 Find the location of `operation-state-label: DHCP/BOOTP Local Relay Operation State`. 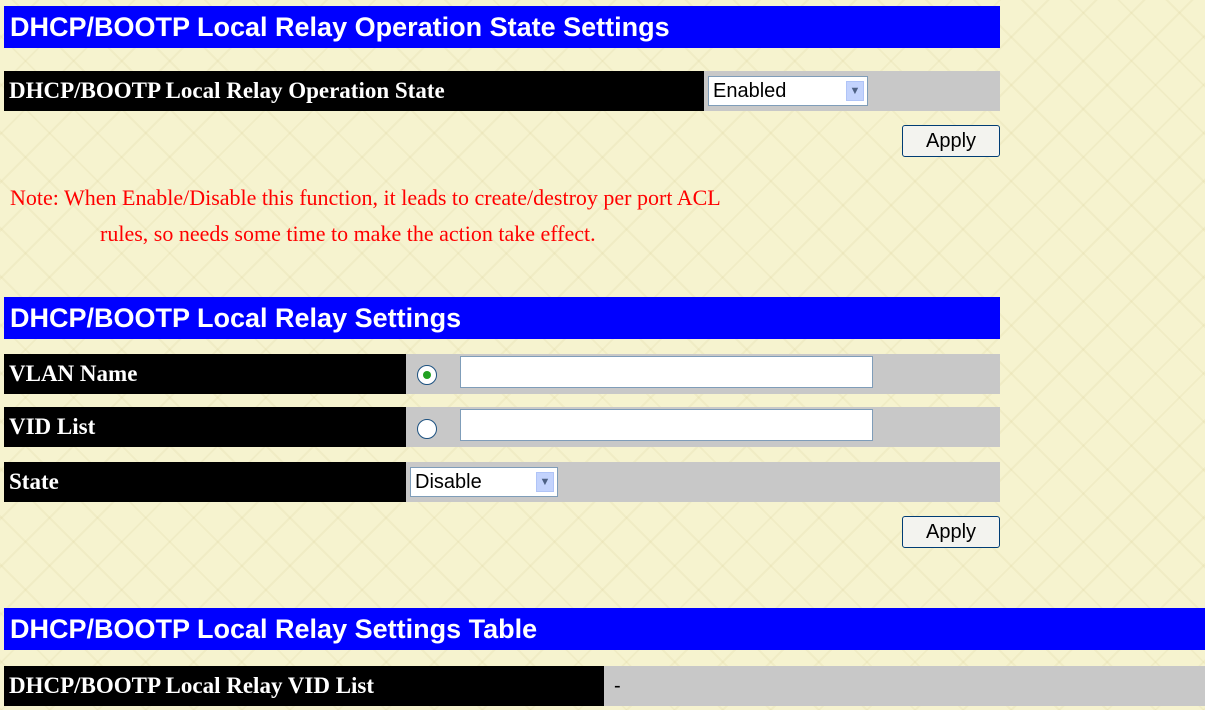

operation-state-label: DHCP/BOOTP Local Relay Operation State is located at coordinates (354, 91).